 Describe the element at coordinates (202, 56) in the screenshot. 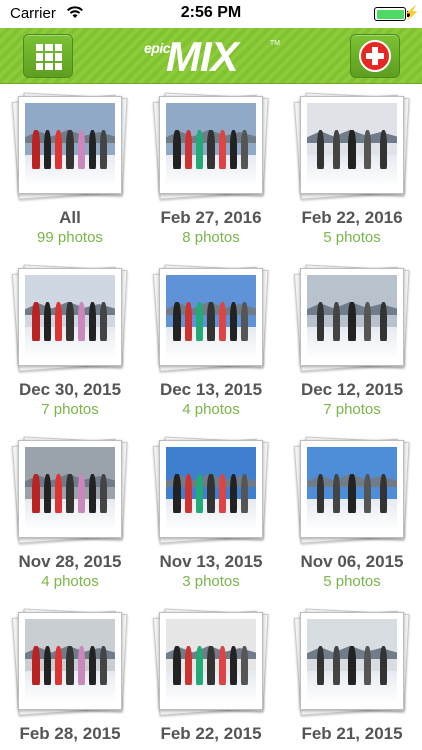

I see `logo-mix-text: MIX` at that location.